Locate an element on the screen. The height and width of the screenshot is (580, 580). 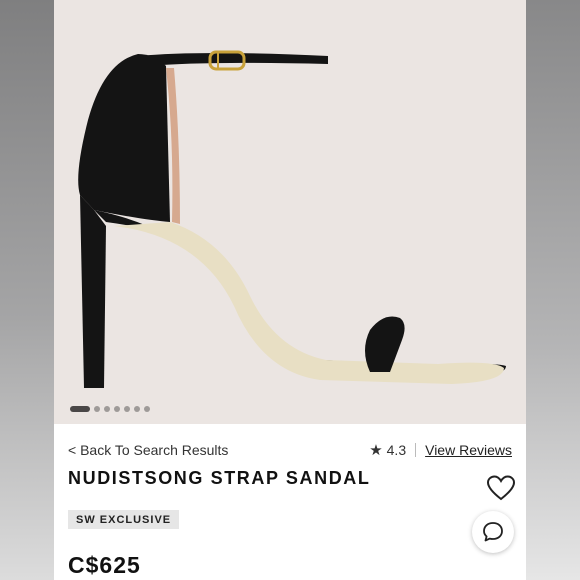
back-to-search-link: < Back To Search Results is located at coordinates (148, 450).